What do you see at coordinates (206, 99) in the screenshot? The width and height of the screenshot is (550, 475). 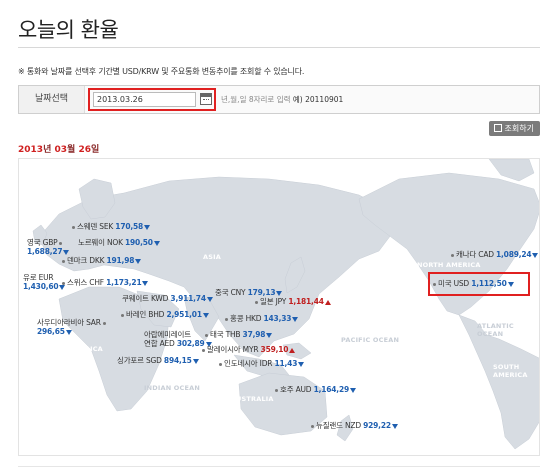 I see `calendar-icon` at bounding box center [206, 99].